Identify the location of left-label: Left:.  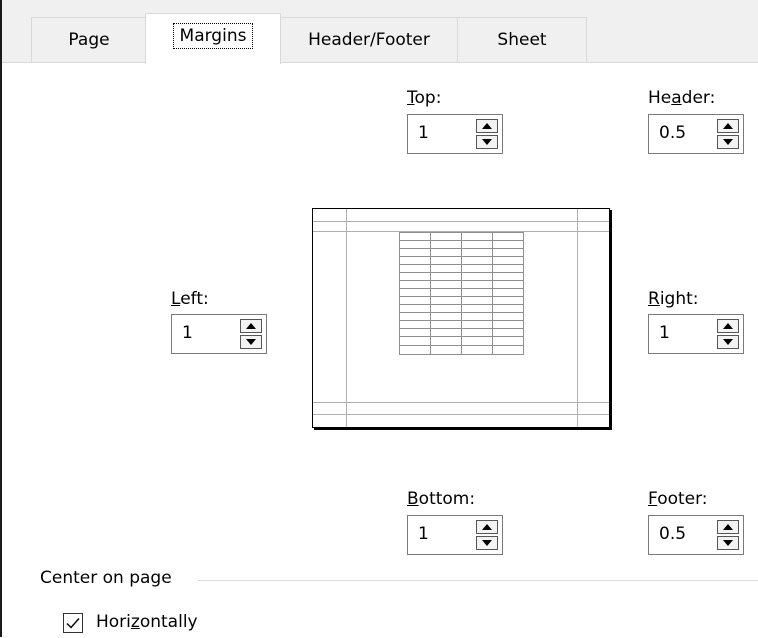
(190, 299).